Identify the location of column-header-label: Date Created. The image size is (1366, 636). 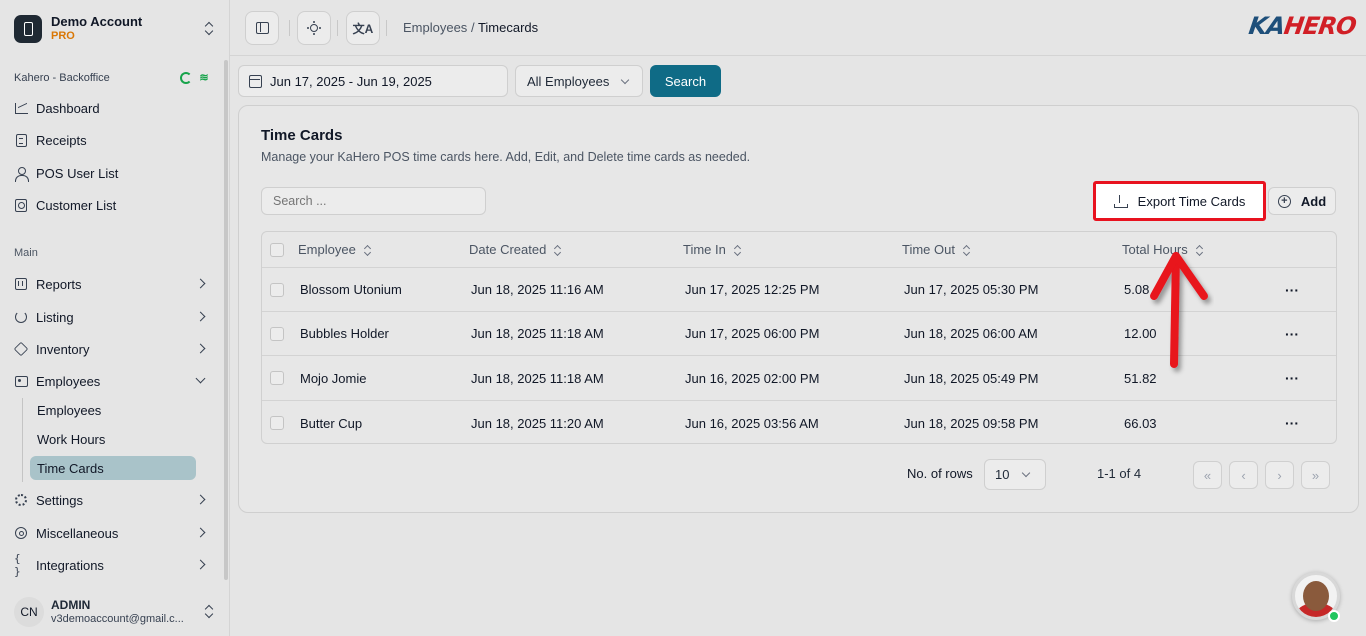
(508, 249).